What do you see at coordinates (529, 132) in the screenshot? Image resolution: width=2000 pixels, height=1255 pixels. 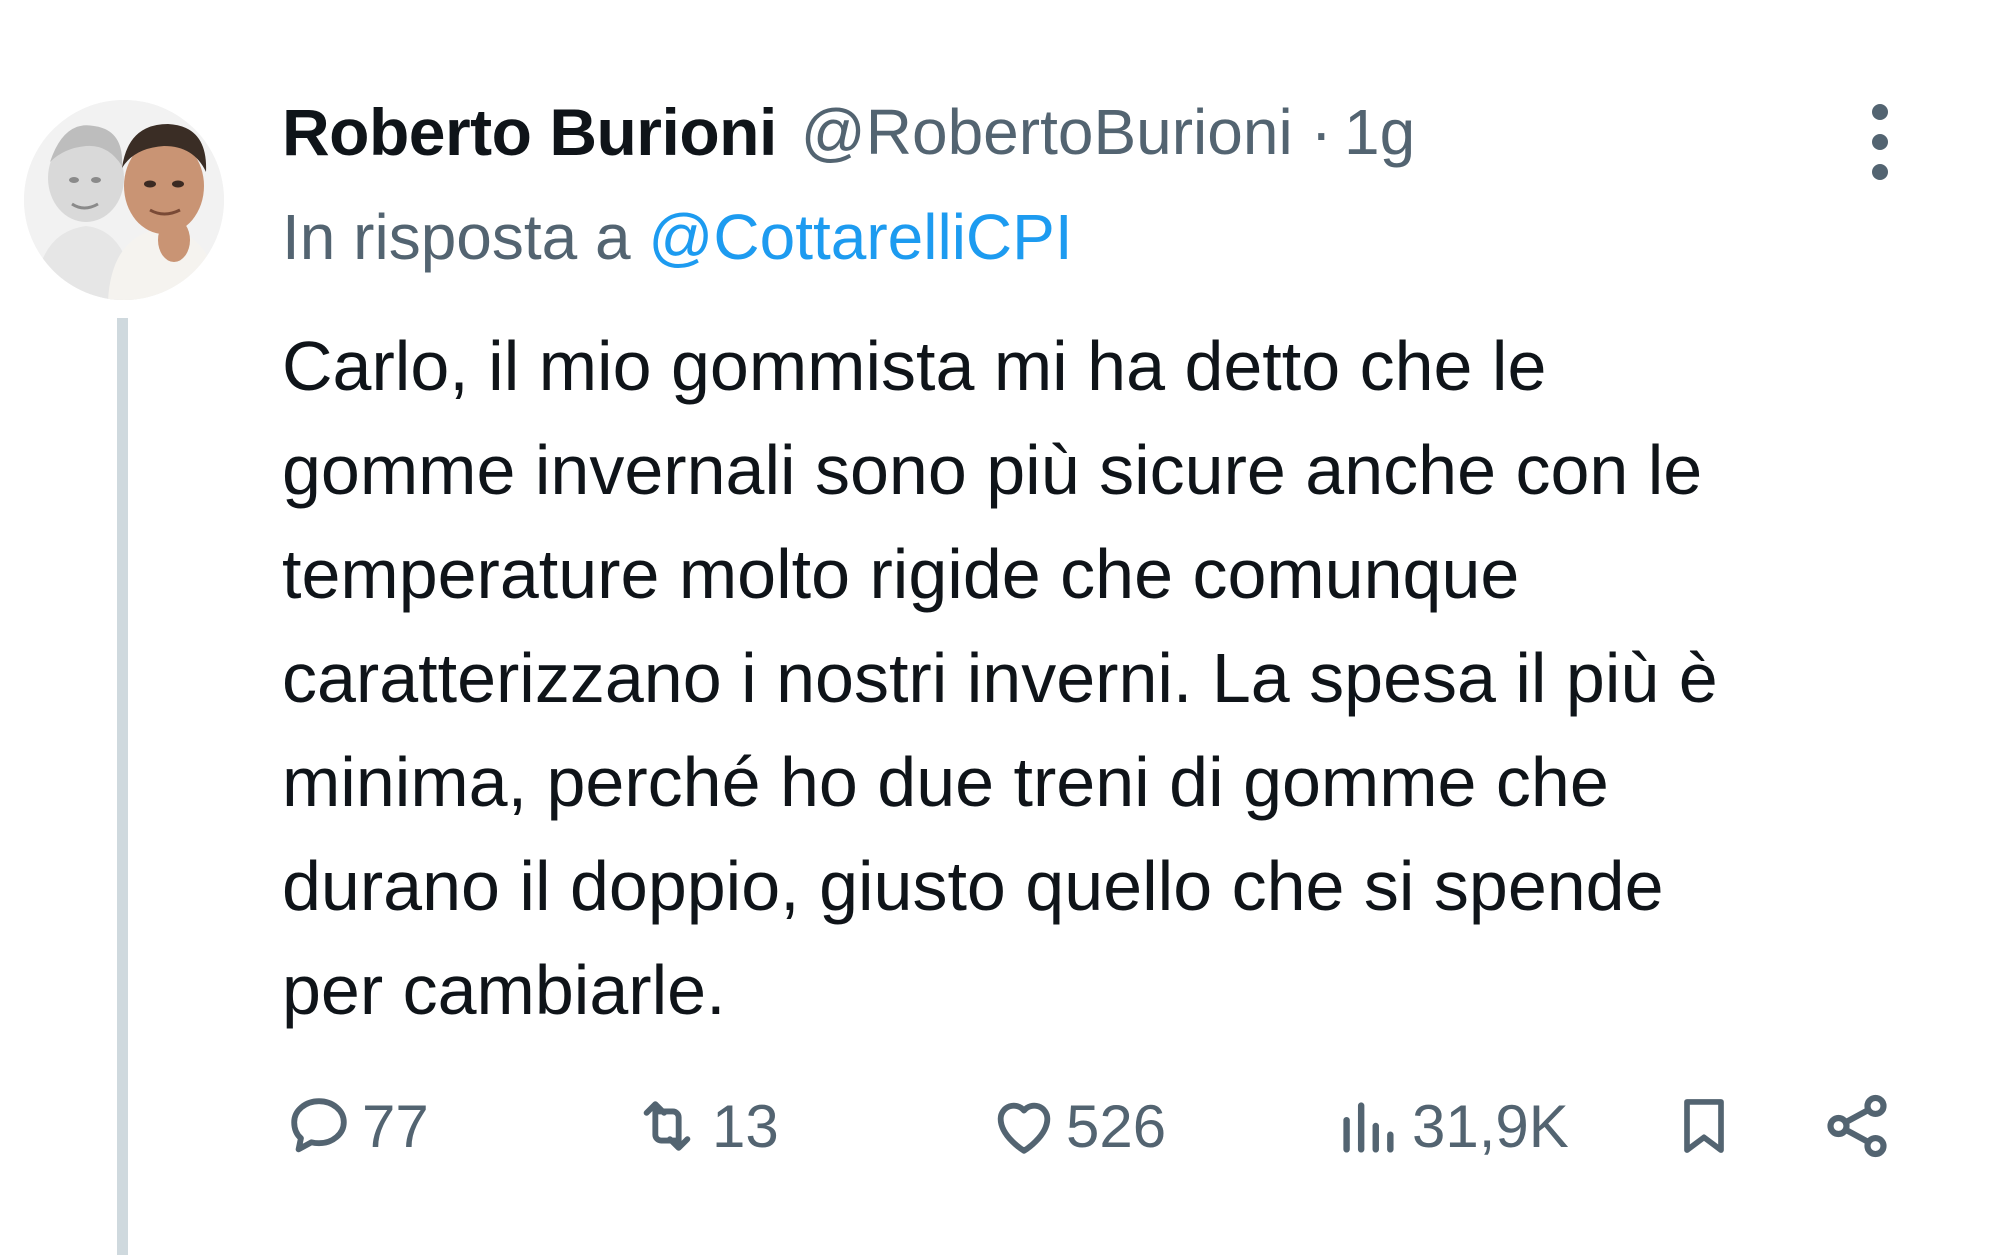 I see `author-name: Roberto Burioni` at bounding box center [529, 132].